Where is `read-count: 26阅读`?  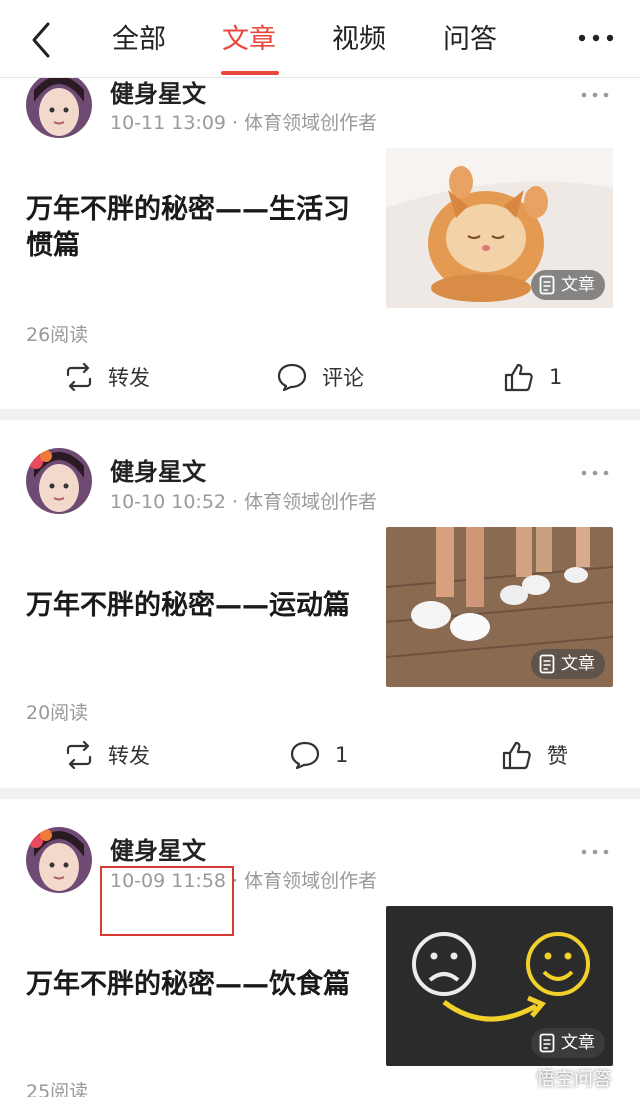 read-count: 26阅读 is located at coordinates (57, 335).